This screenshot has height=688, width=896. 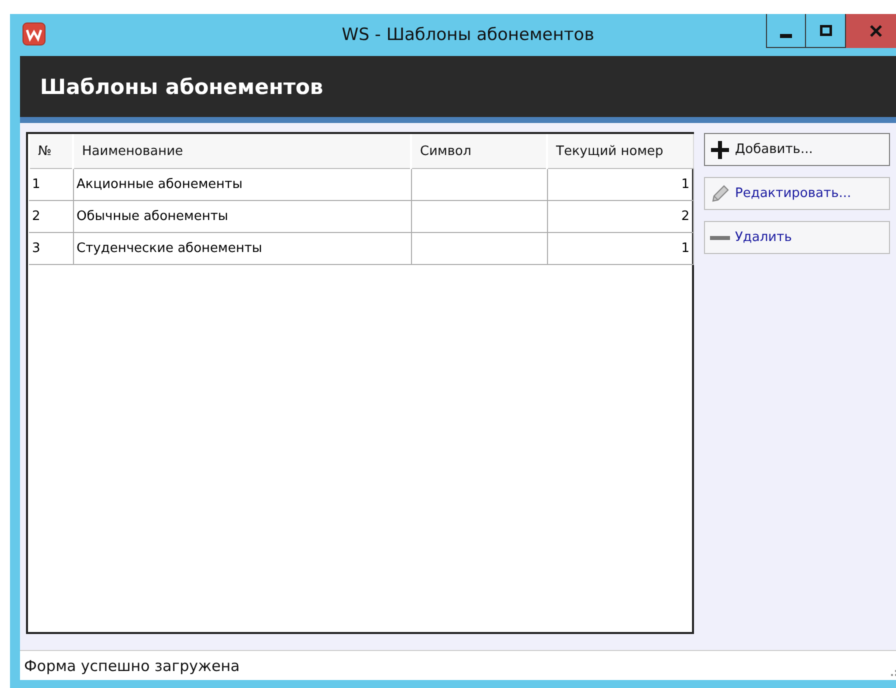 I want to click on minimize-button, so click(x=786, y=31).